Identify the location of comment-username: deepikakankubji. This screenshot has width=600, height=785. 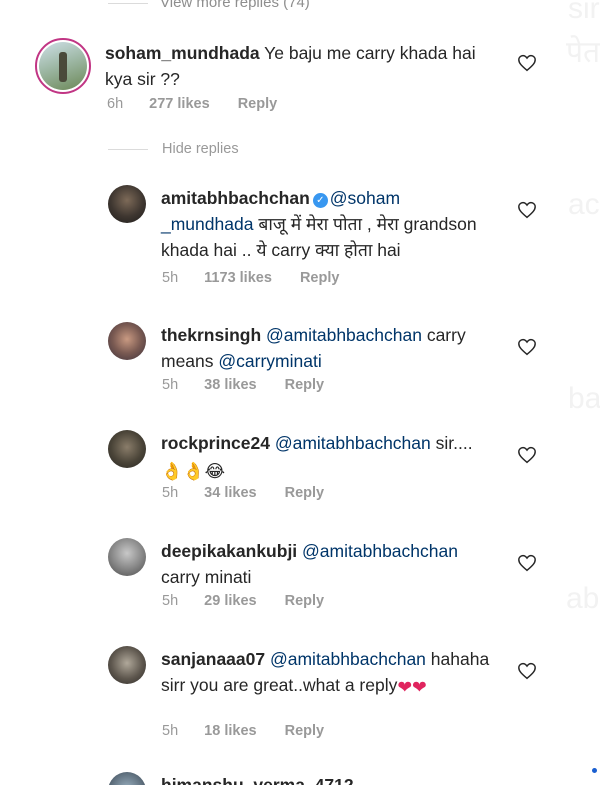
(229, 551).